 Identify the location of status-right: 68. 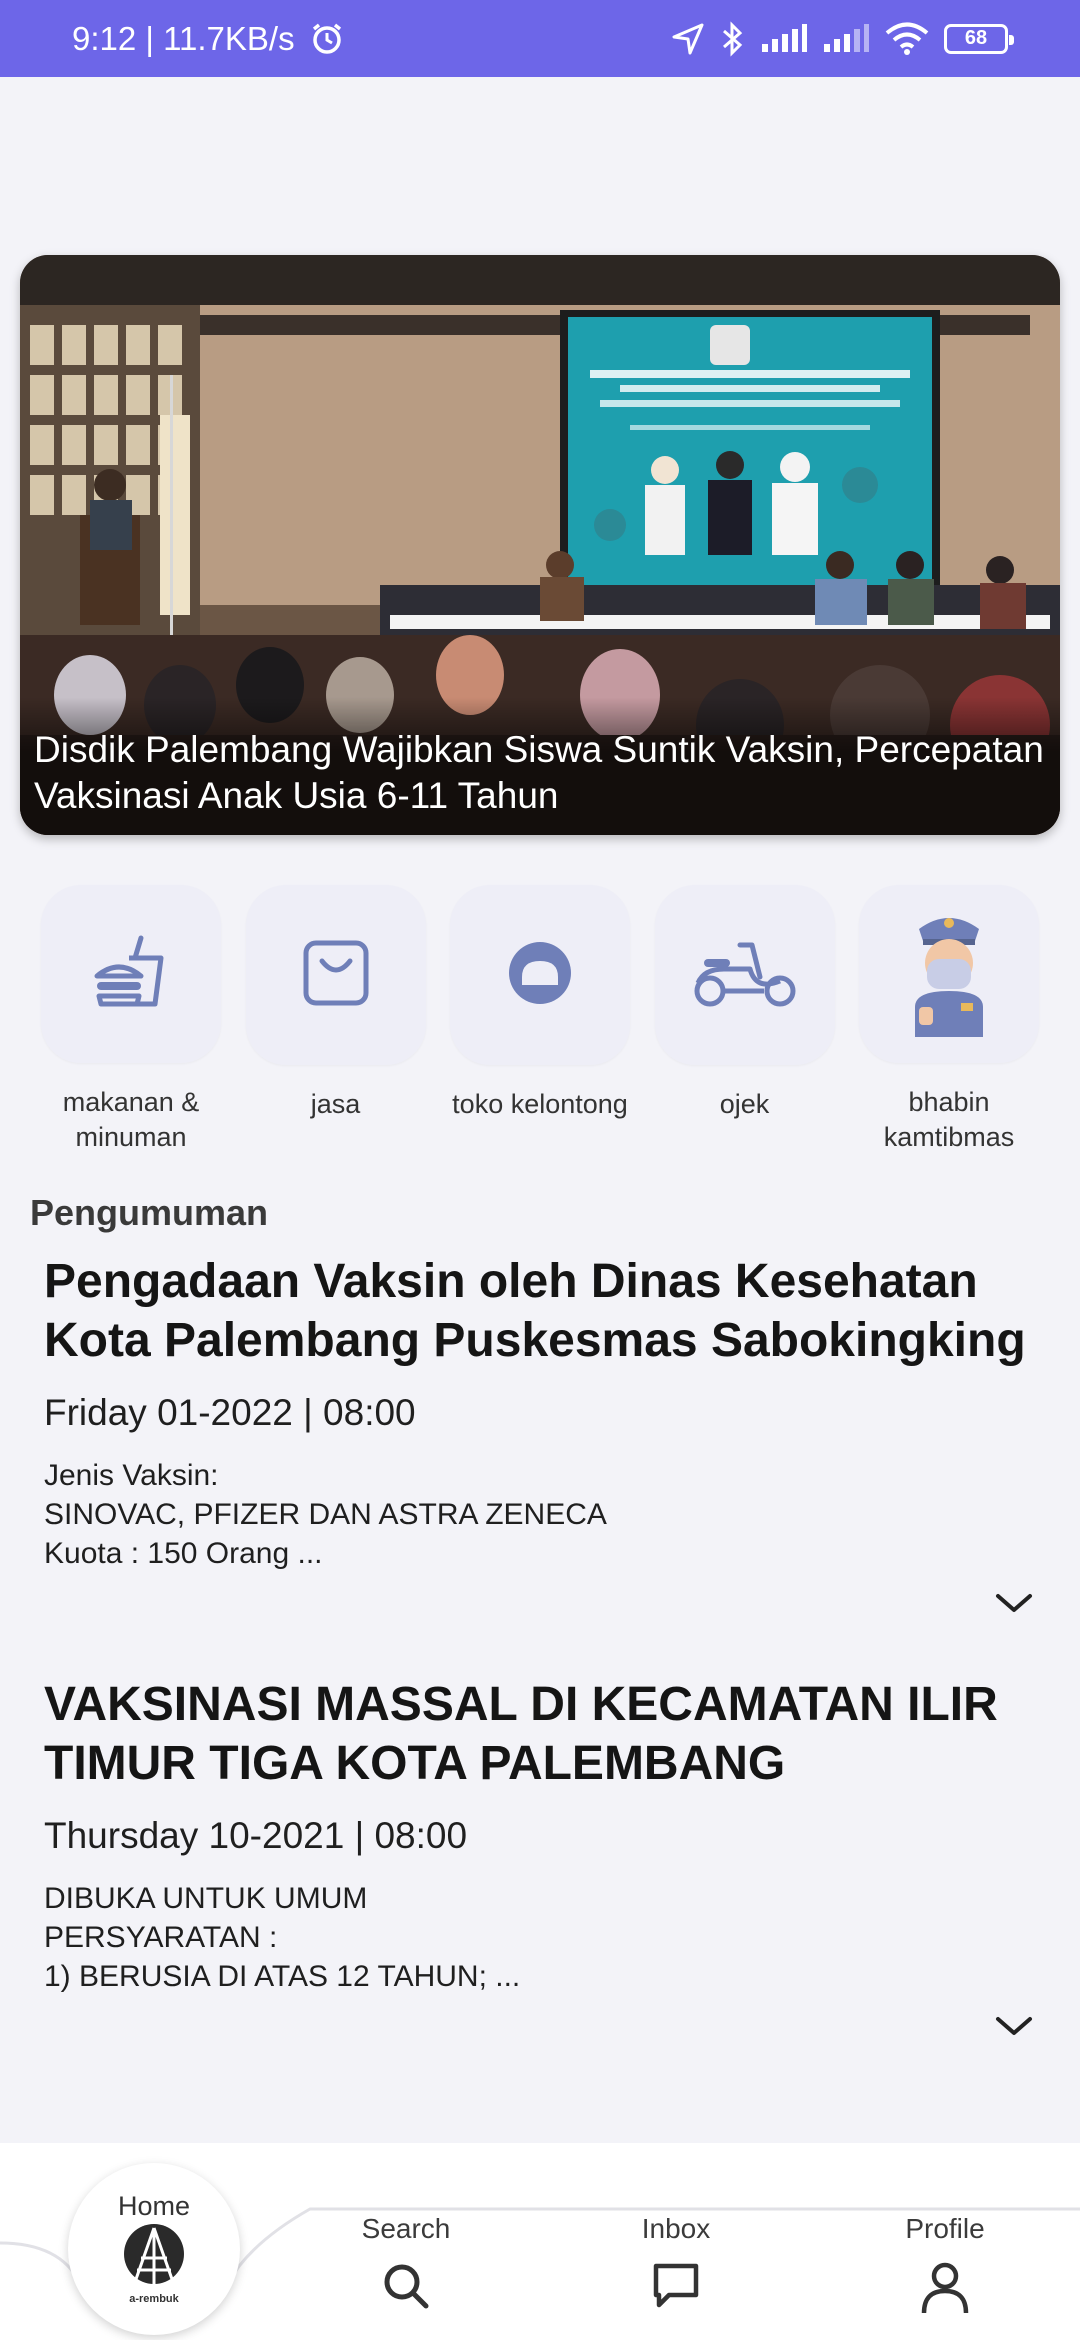
(842, 38).